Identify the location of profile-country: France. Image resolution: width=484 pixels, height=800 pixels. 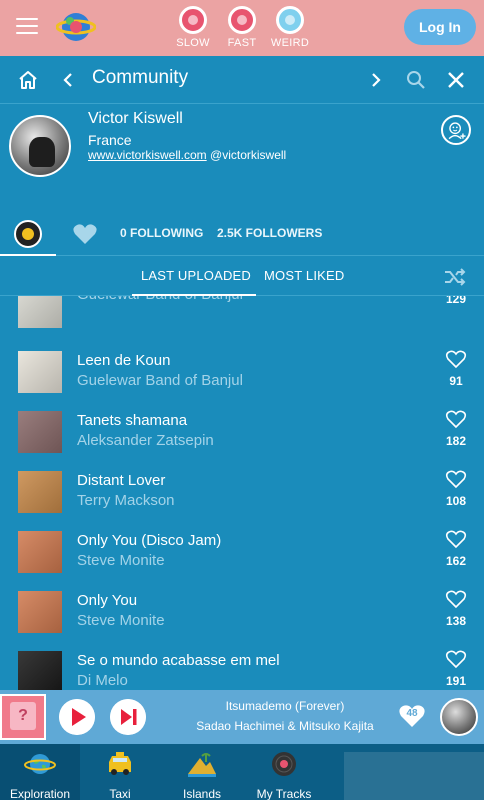
(110, 140).